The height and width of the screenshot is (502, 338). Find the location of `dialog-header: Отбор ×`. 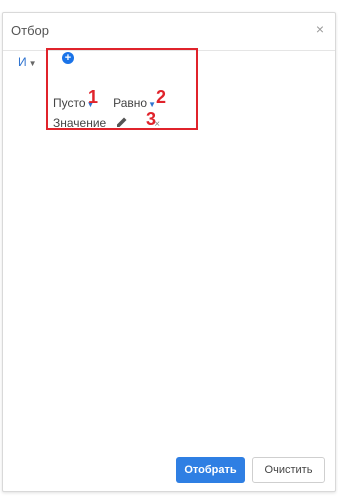

dialog-header: Отбор × is located at coordinates (169, 32).